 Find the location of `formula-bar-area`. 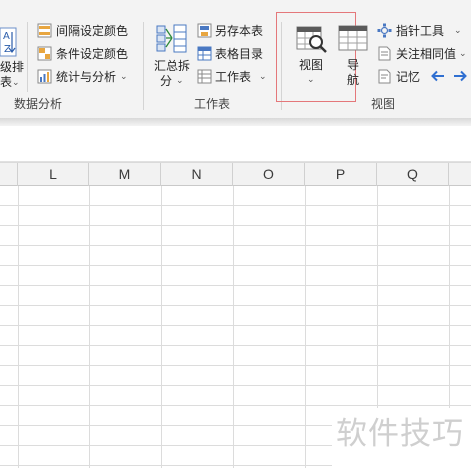

formula-bar-area is located at coordinates (235, 144).